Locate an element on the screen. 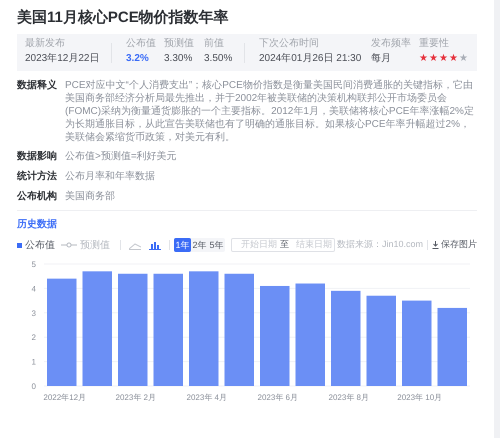  legend-item: 公布值 is located at coordinates (36, 245).